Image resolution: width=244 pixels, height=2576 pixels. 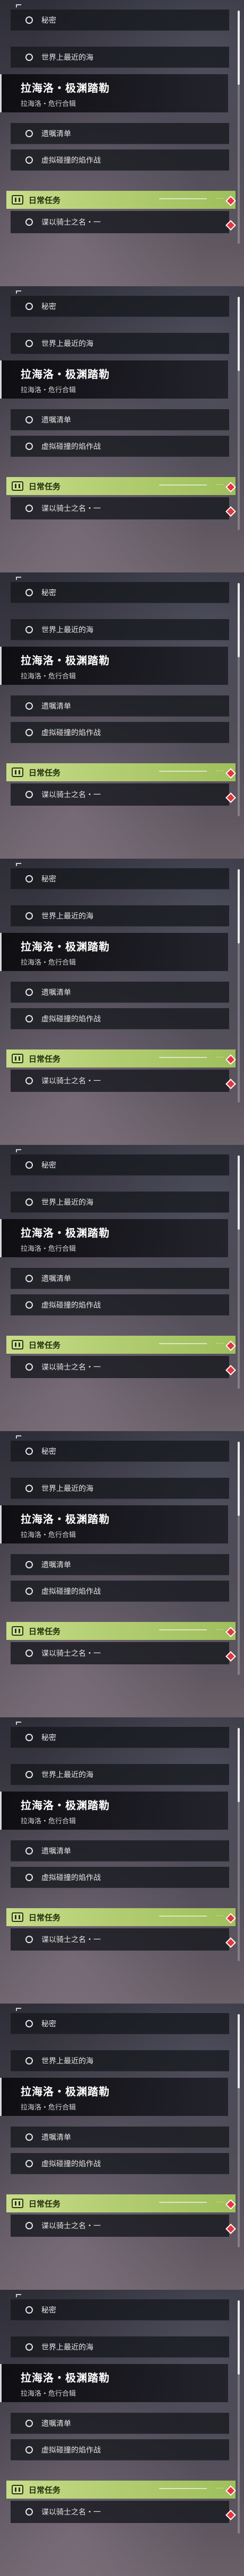 I want to click on quest-item-label: 虚拟碰撞的焰作战, so click(x=71, y=446).